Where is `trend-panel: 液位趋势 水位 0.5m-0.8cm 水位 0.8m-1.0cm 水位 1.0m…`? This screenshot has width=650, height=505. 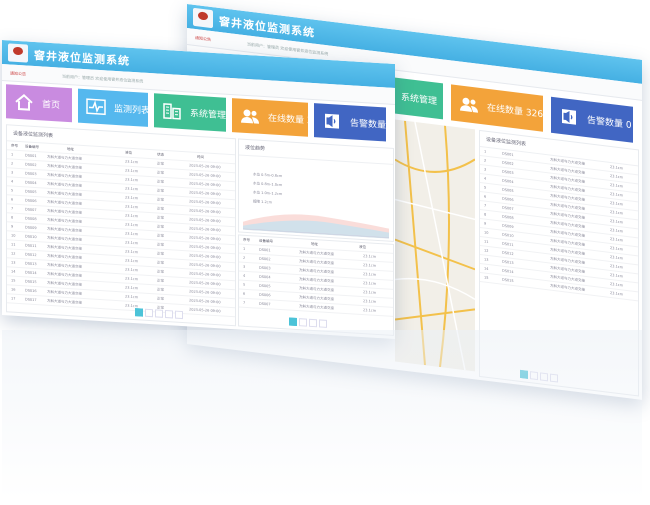 trend-panel: 液位趋势 水位 0.5m-0.8cm 水位 0.8m-1.0cm 水位 1.0m… is located at coordinates (316, 190).